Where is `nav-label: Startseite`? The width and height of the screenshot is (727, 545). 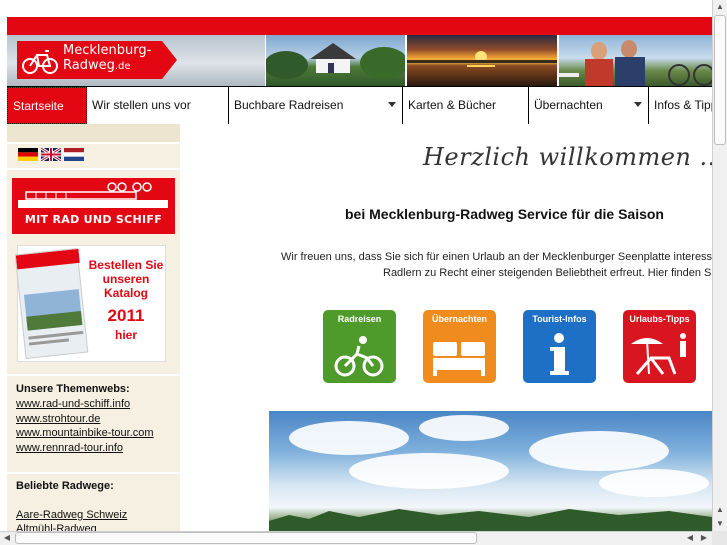
nav-label: Startseite is located at coordinates (38, 106).